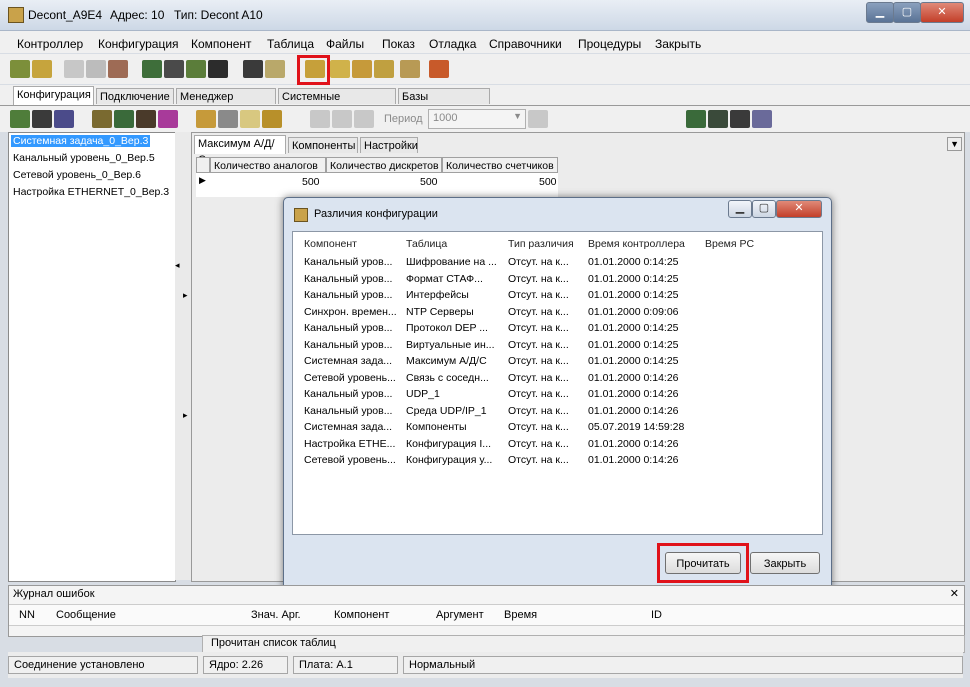 The width and height of the screenshot is (970, 687). Describe the element at coordinates (290, 44) in the screenshot. I see `menu-table: Таблица` at that location.